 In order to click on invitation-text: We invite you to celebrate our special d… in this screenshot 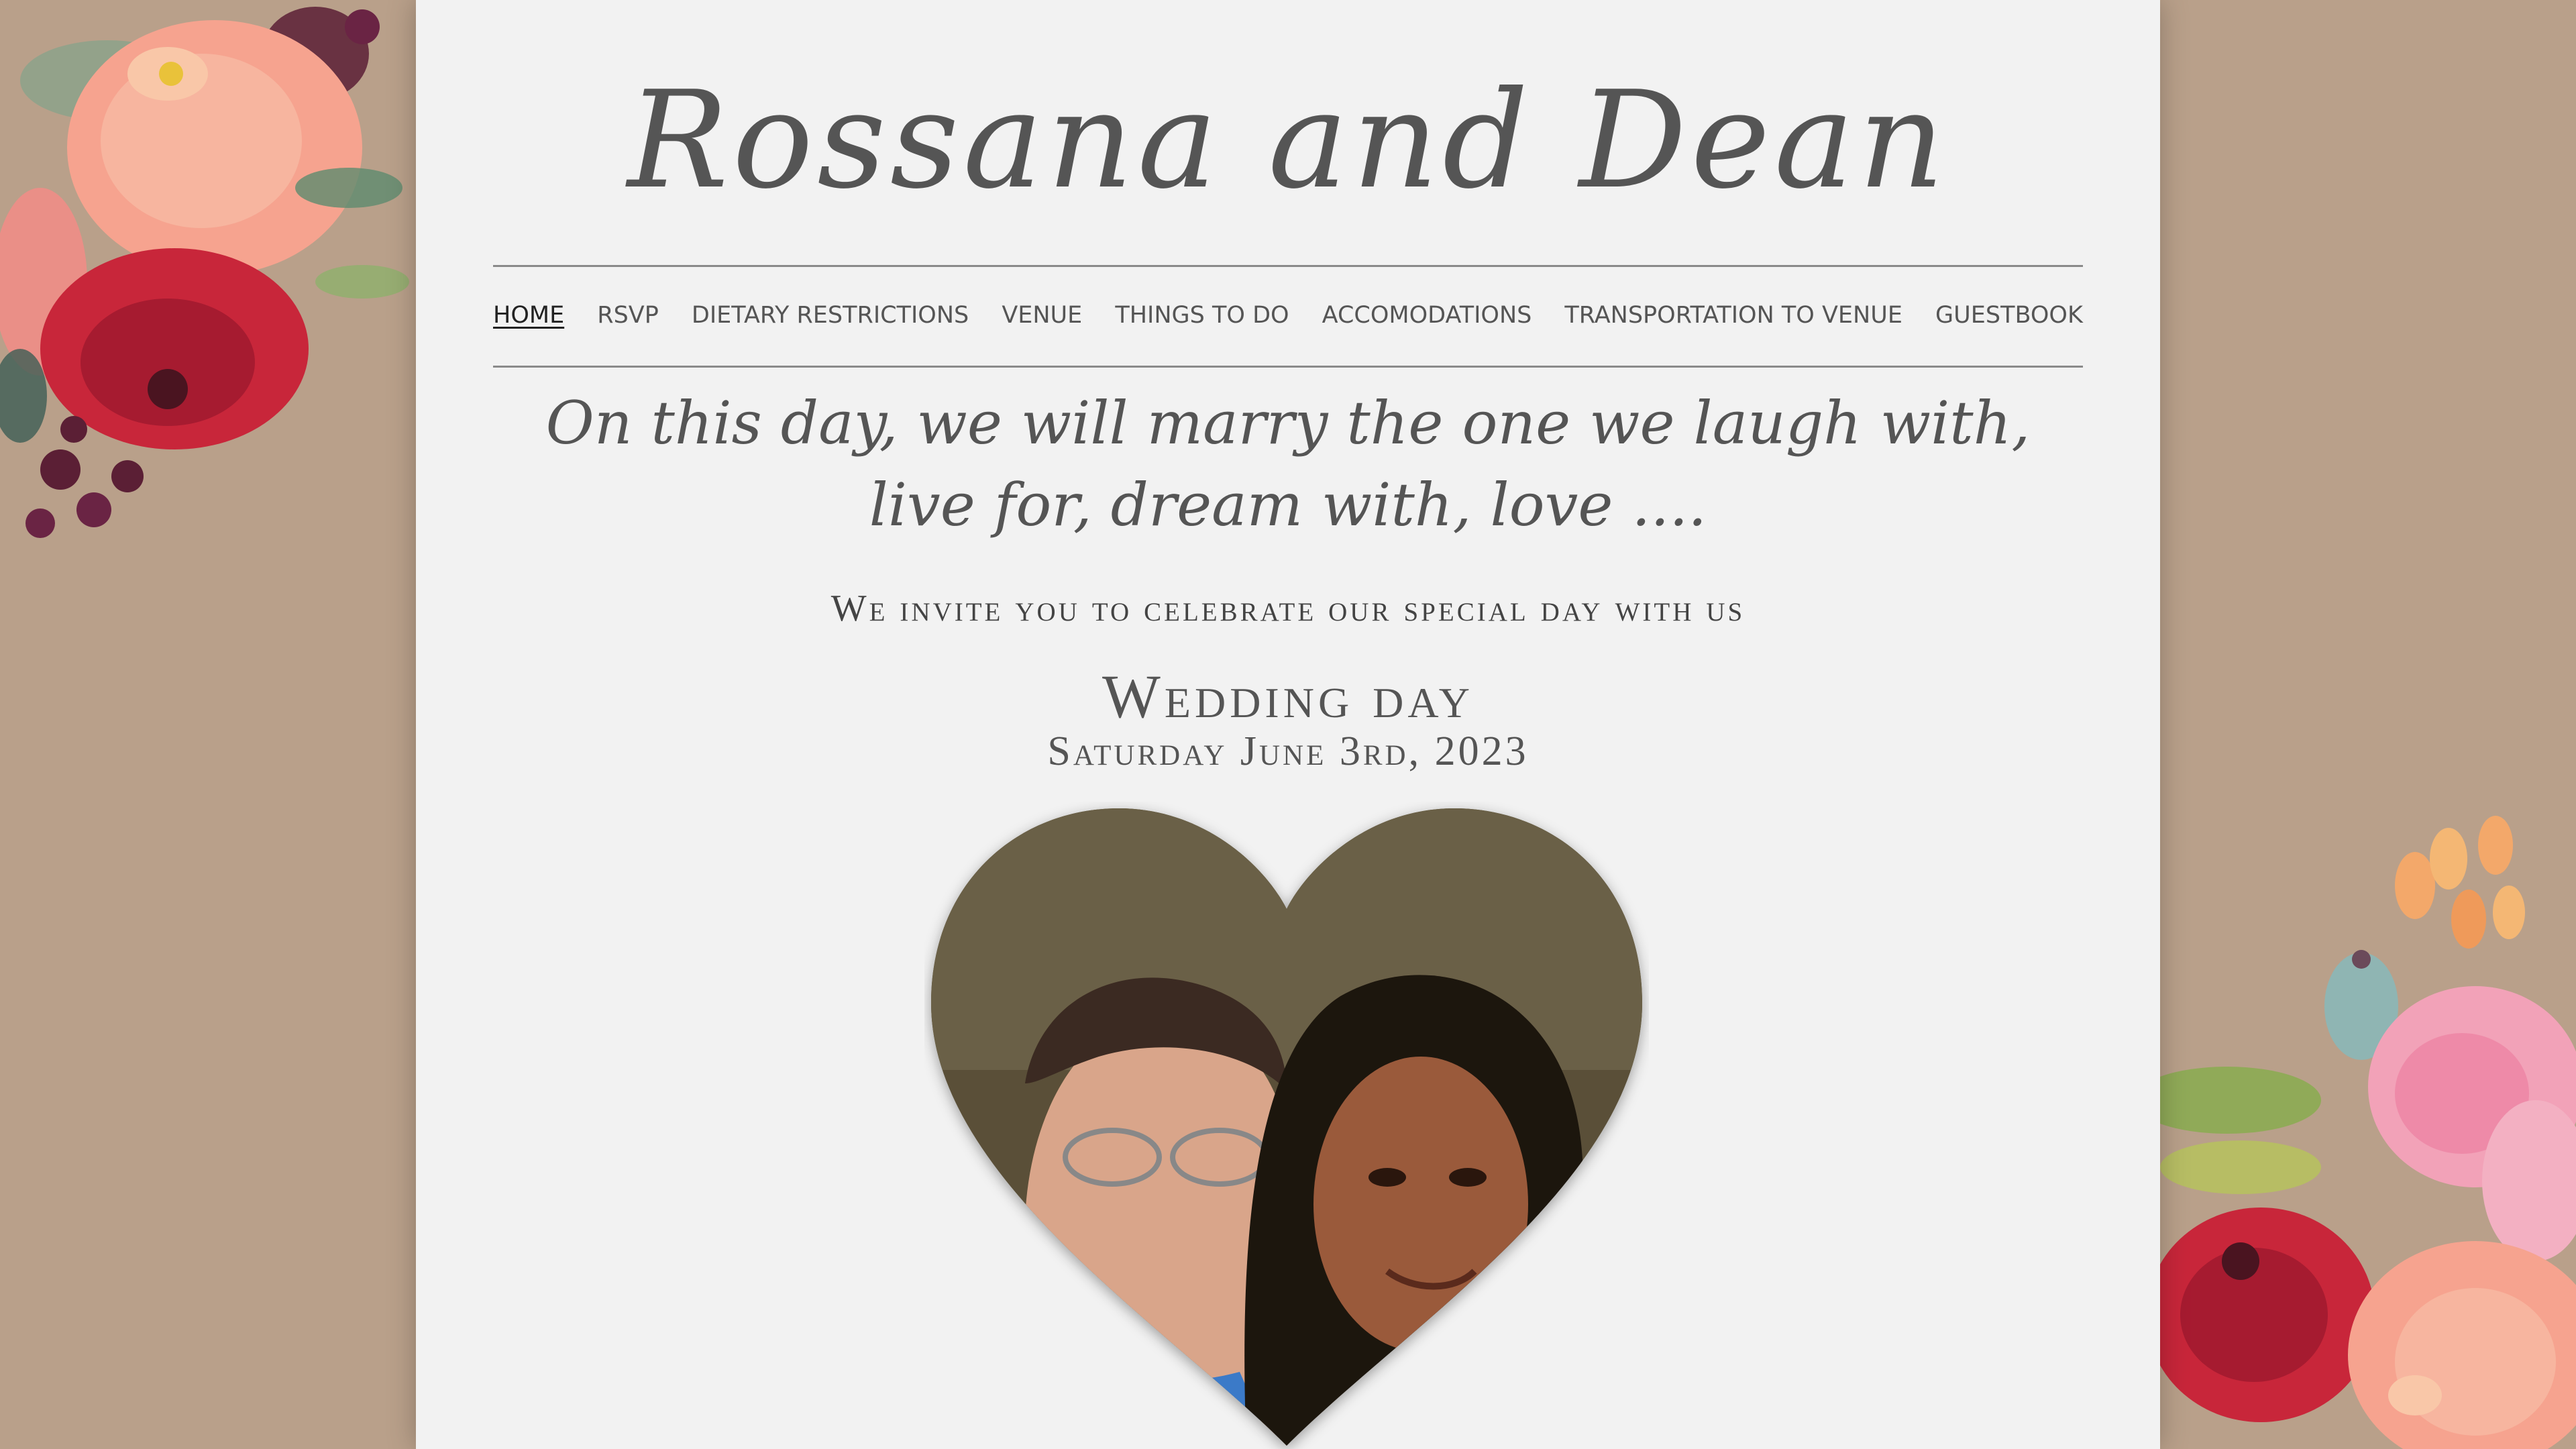, I will do `click(1288, 608)`.